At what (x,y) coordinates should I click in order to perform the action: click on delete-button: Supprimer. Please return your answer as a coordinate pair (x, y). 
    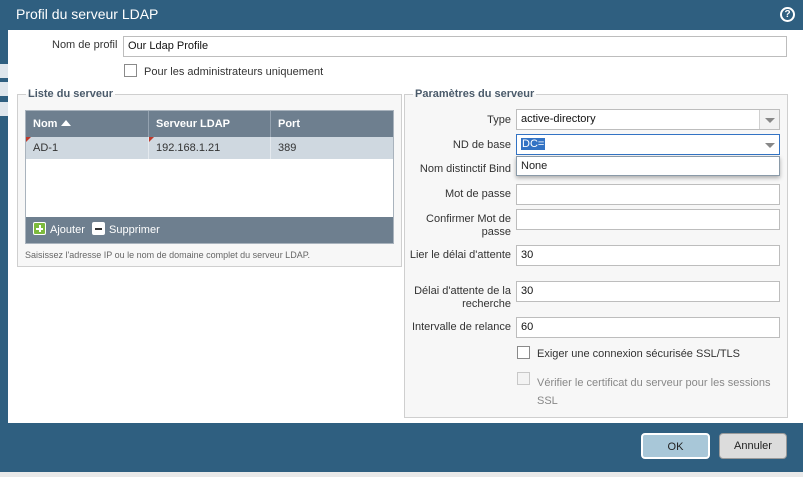
    Looking at the image, I should click on (126, 230).